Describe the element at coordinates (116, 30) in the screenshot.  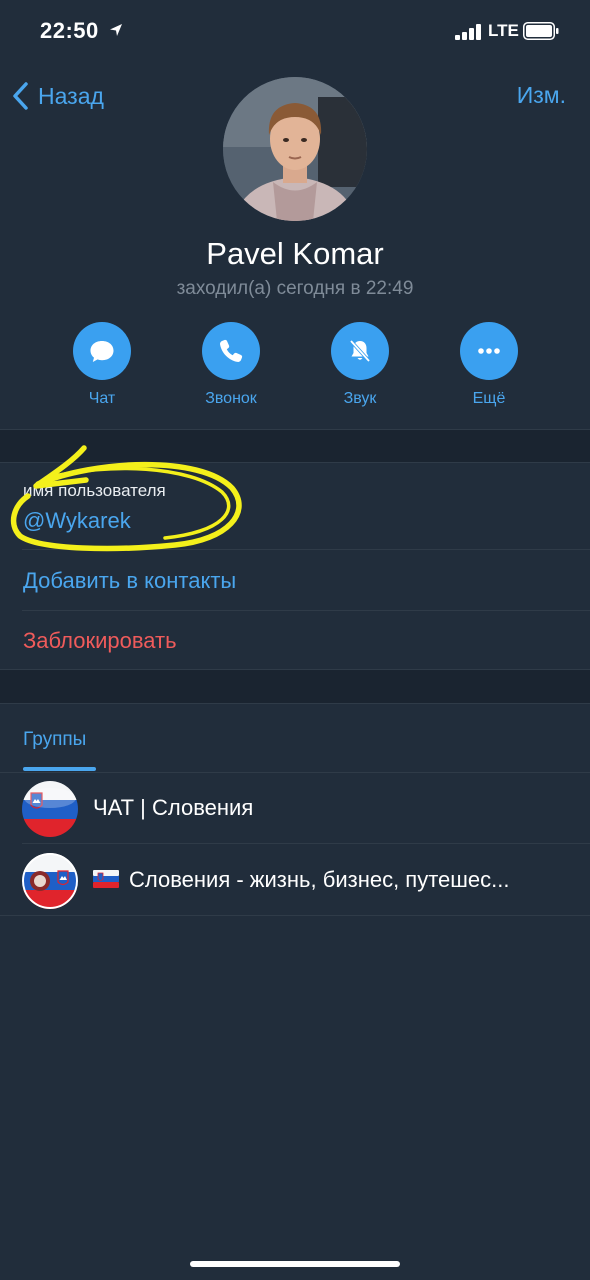
I see `location-arrow-icon` at that location.